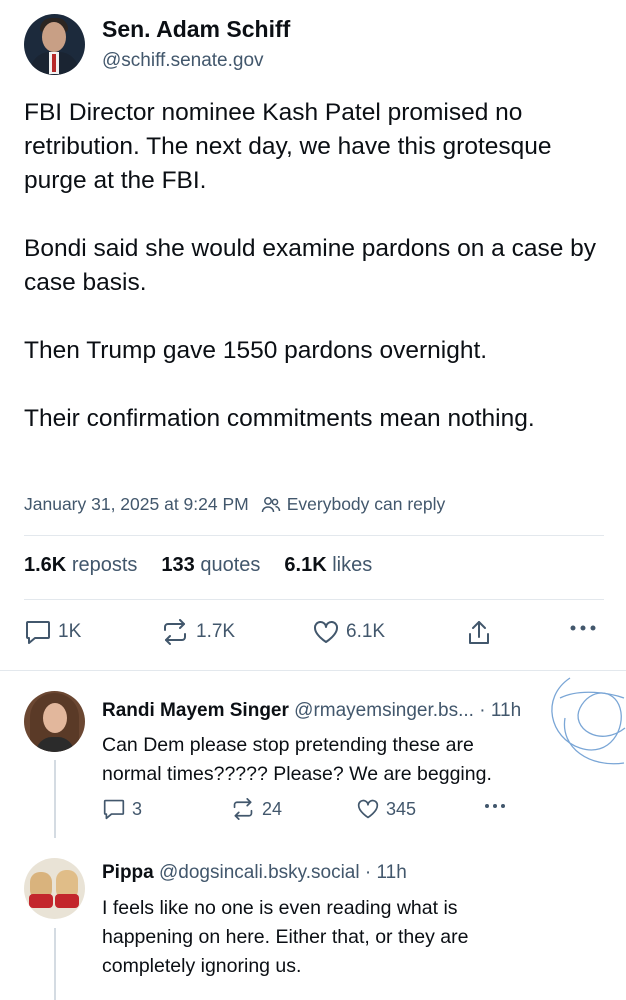 This screenshot has width=626, height=1000. What do you see at coordinates (216, 631) in the screenshot?
I see `repost-count: 1.7K` at bounding box center [216, 631].